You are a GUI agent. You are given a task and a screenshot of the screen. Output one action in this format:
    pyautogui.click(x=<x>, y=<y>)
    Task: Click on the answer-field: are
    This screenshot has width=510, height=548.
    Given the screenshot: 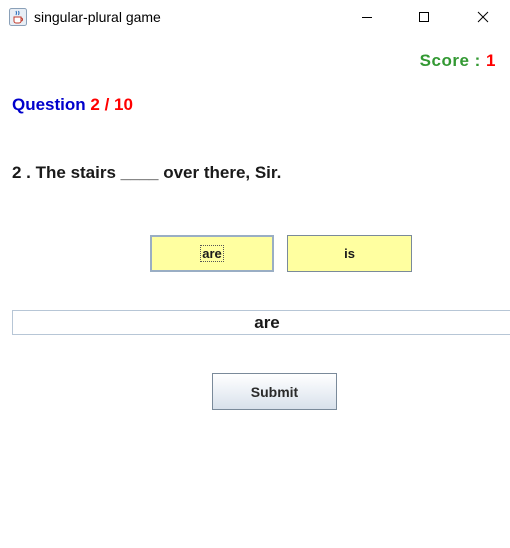 What is the action you would take?
    pyautogui.click(x=261, y=322)
    